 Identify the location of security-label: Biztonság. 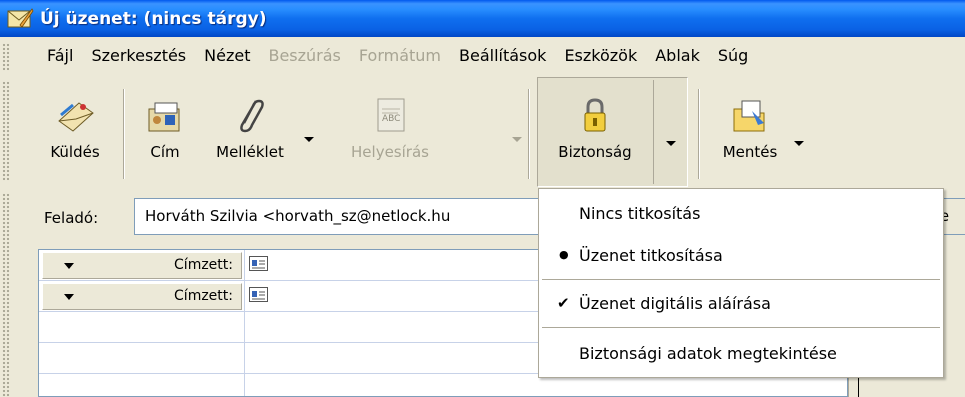
(595, 152).